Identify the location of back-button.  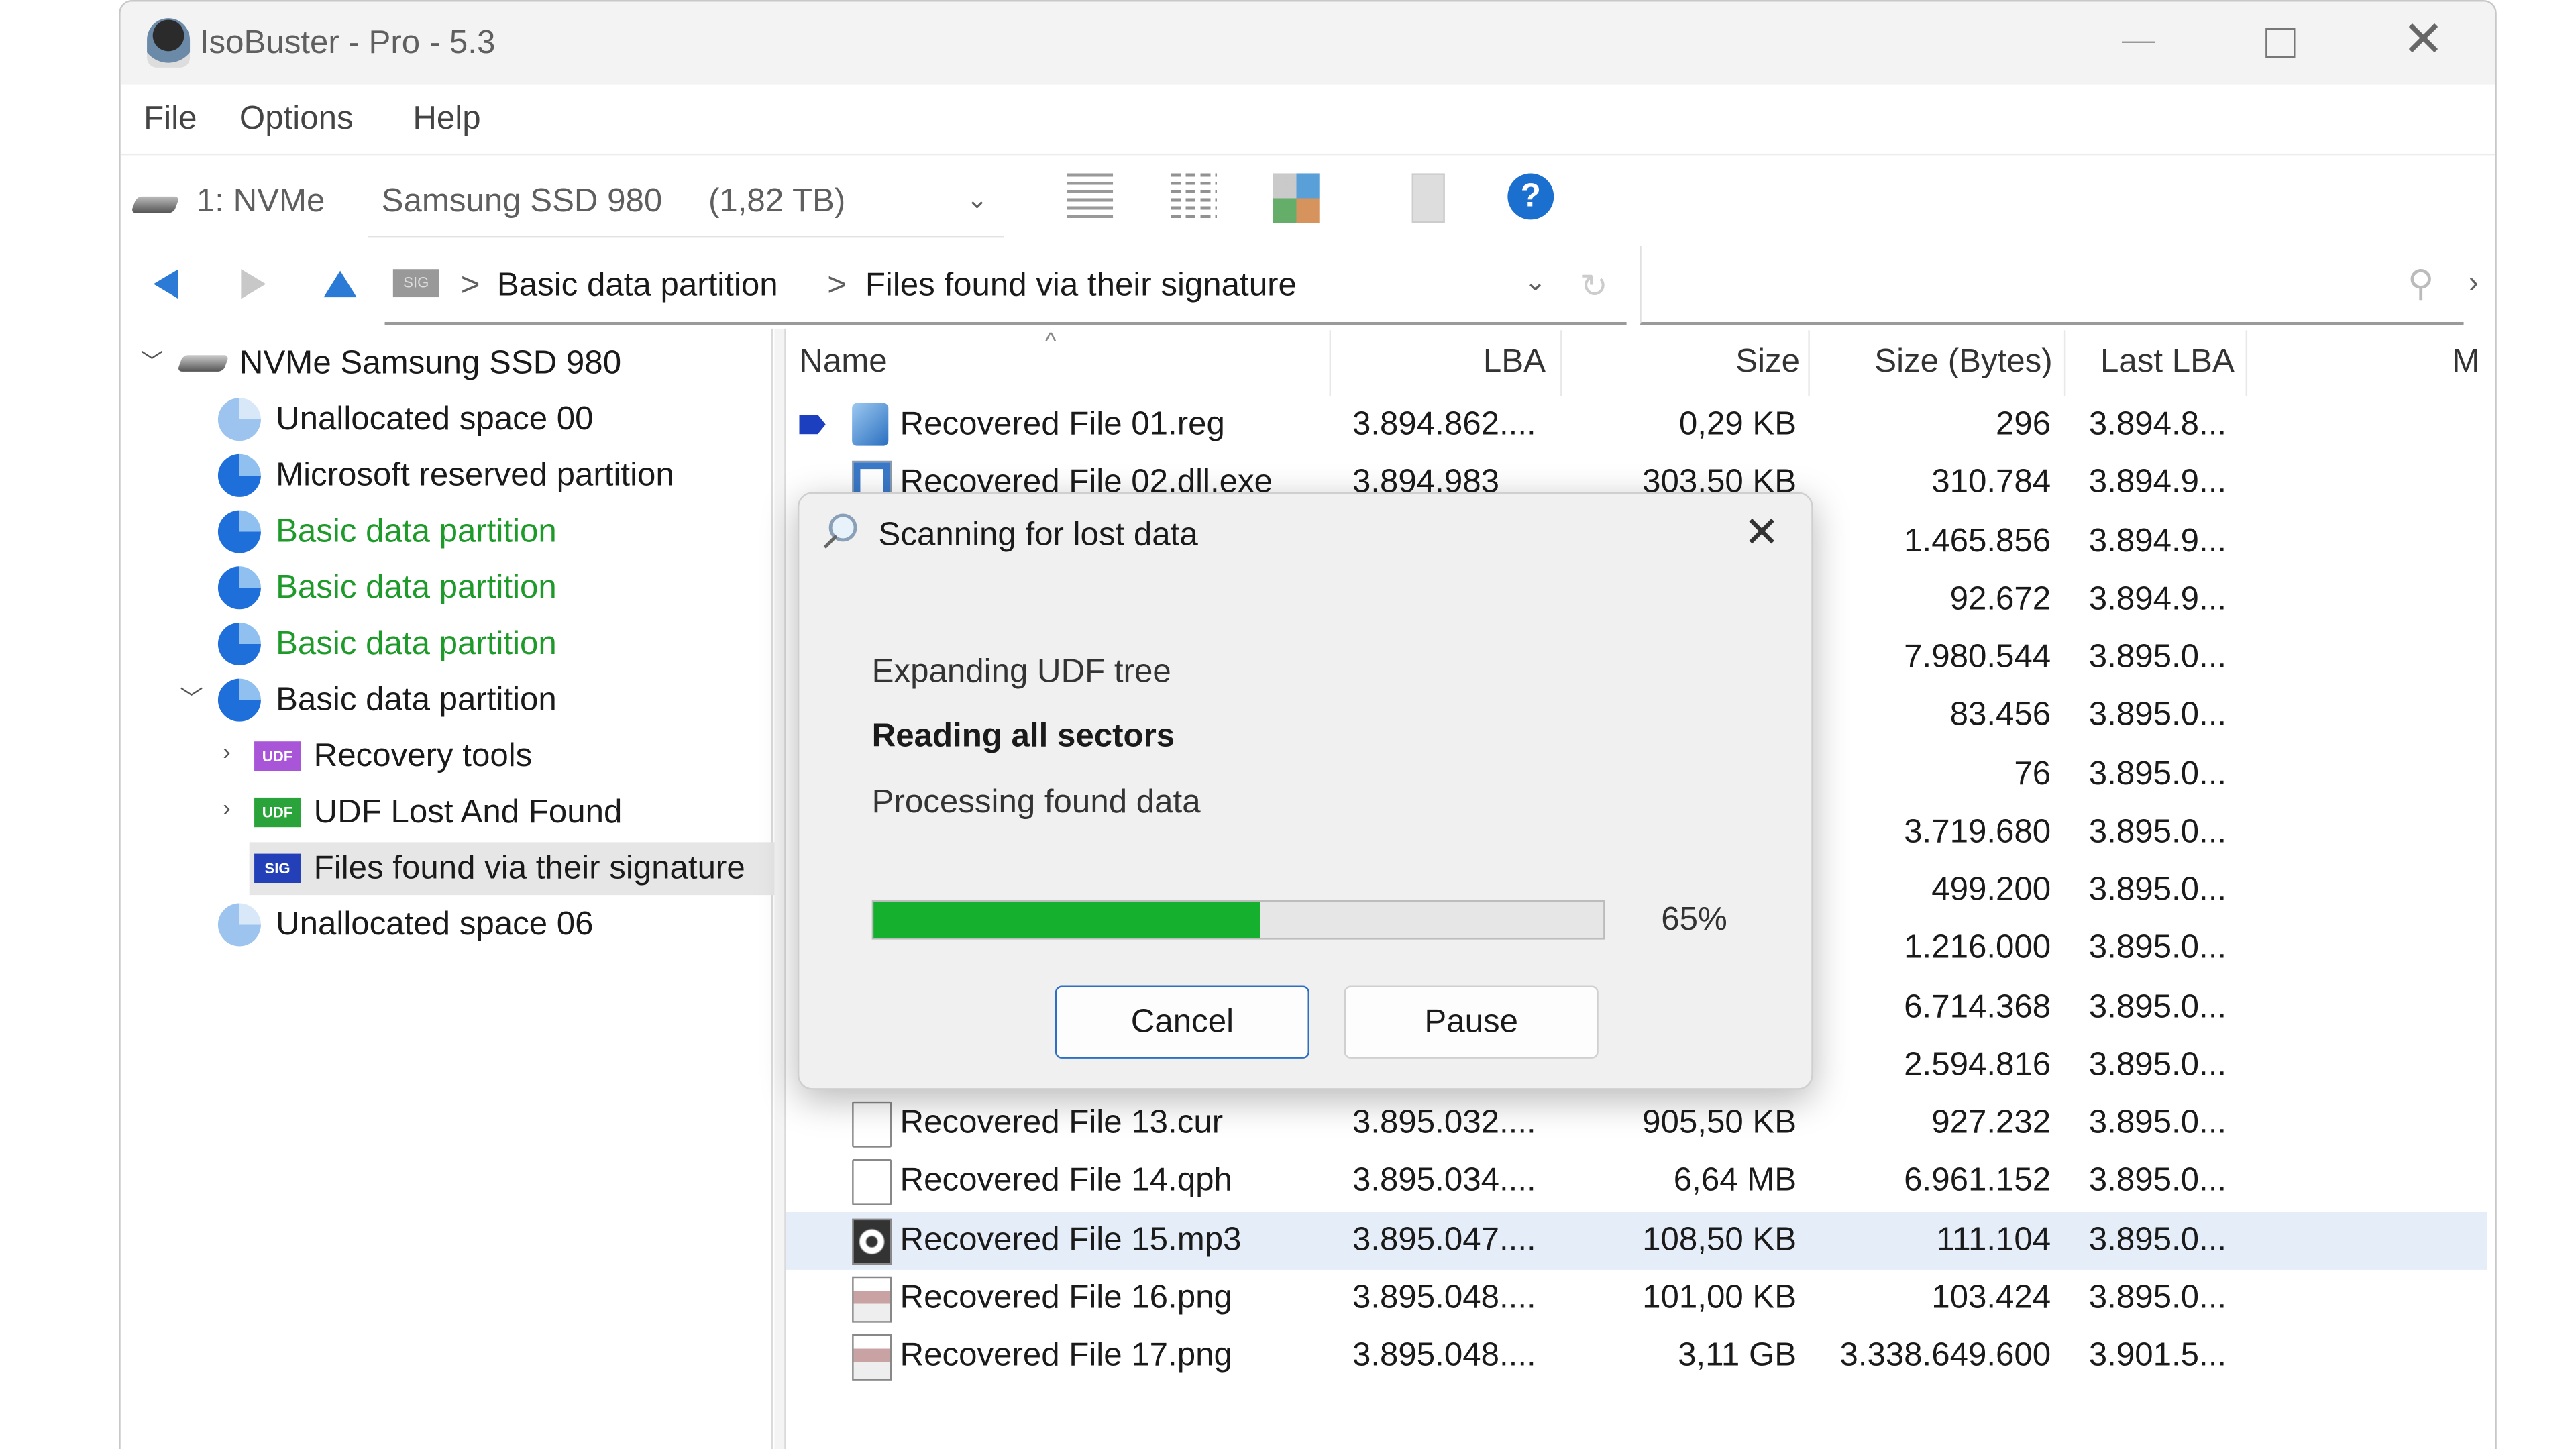
(165, 284).